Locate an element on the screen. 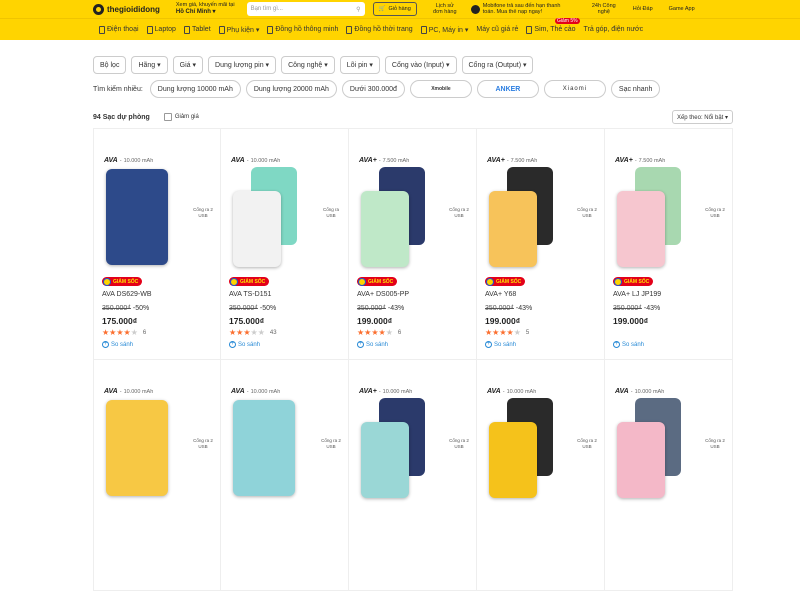  nav-item-6: PC, Máy in ▾ is located at coordinates (445, 29).